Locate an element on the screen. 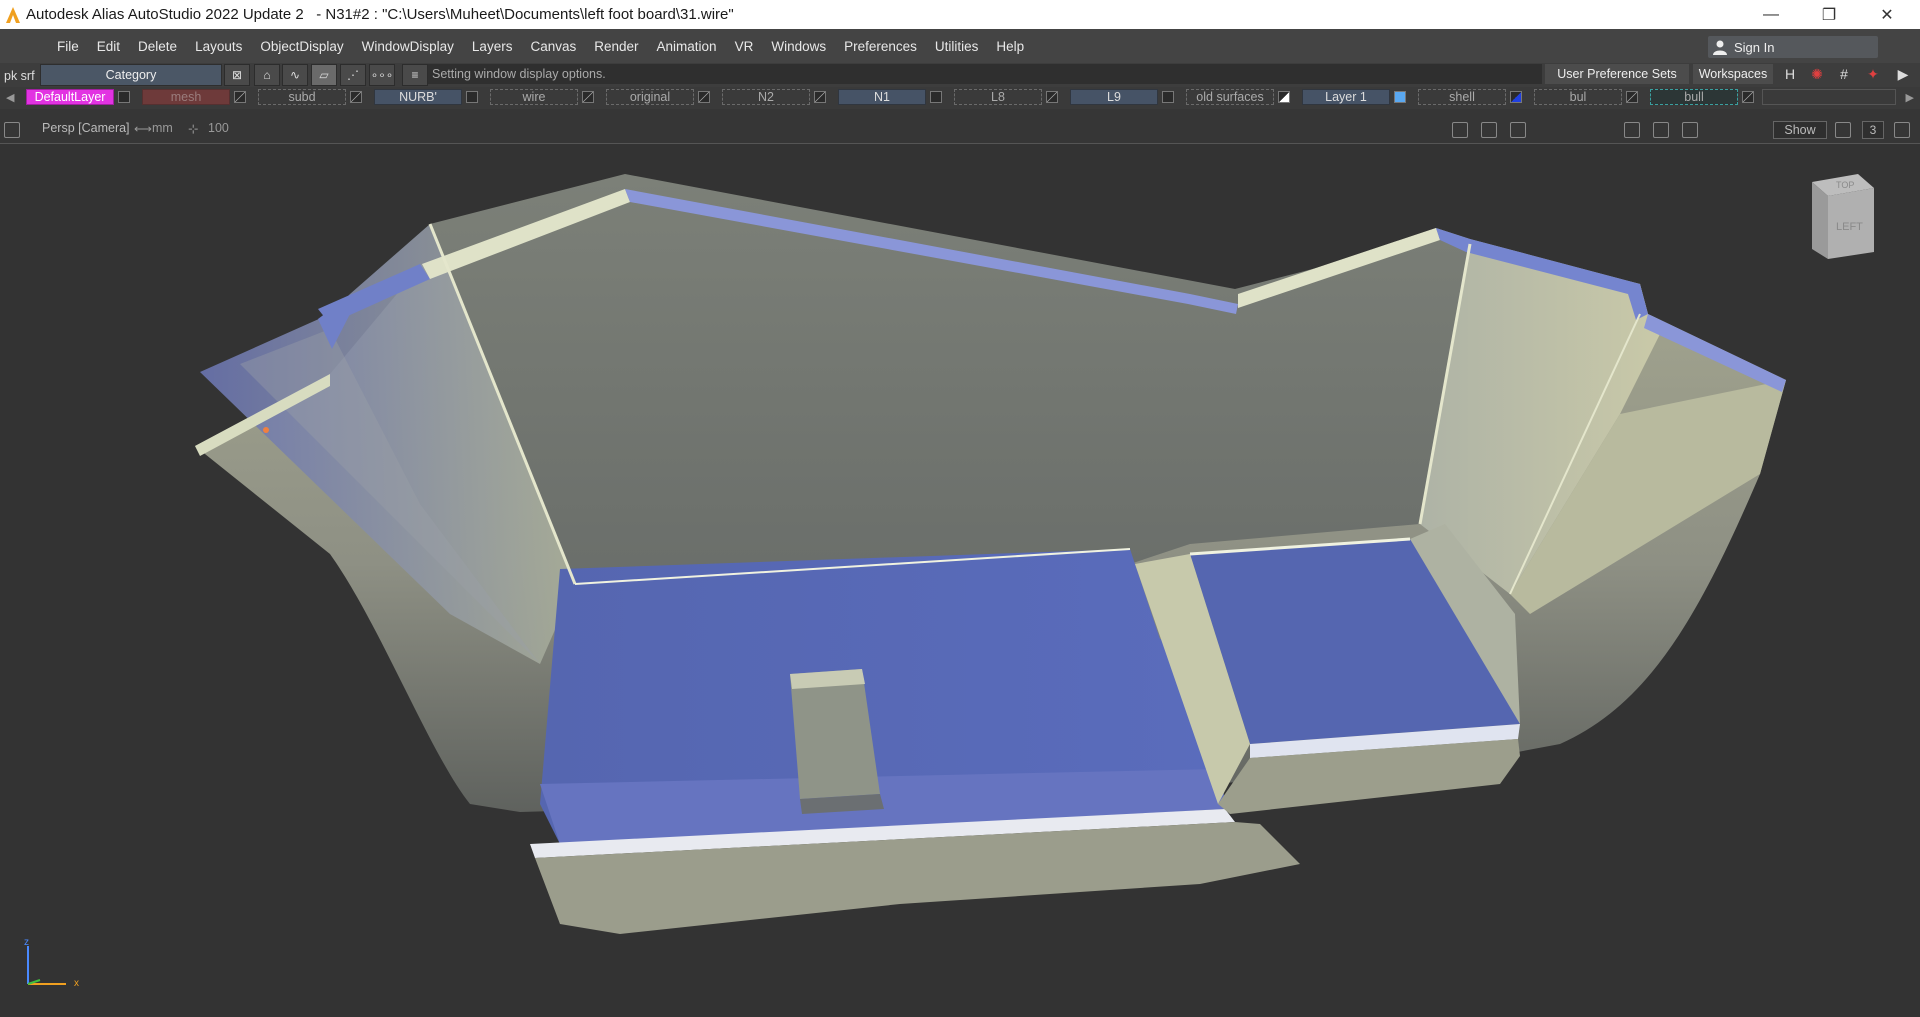  menu-delete: Delete is located at coordinates (157, 46).